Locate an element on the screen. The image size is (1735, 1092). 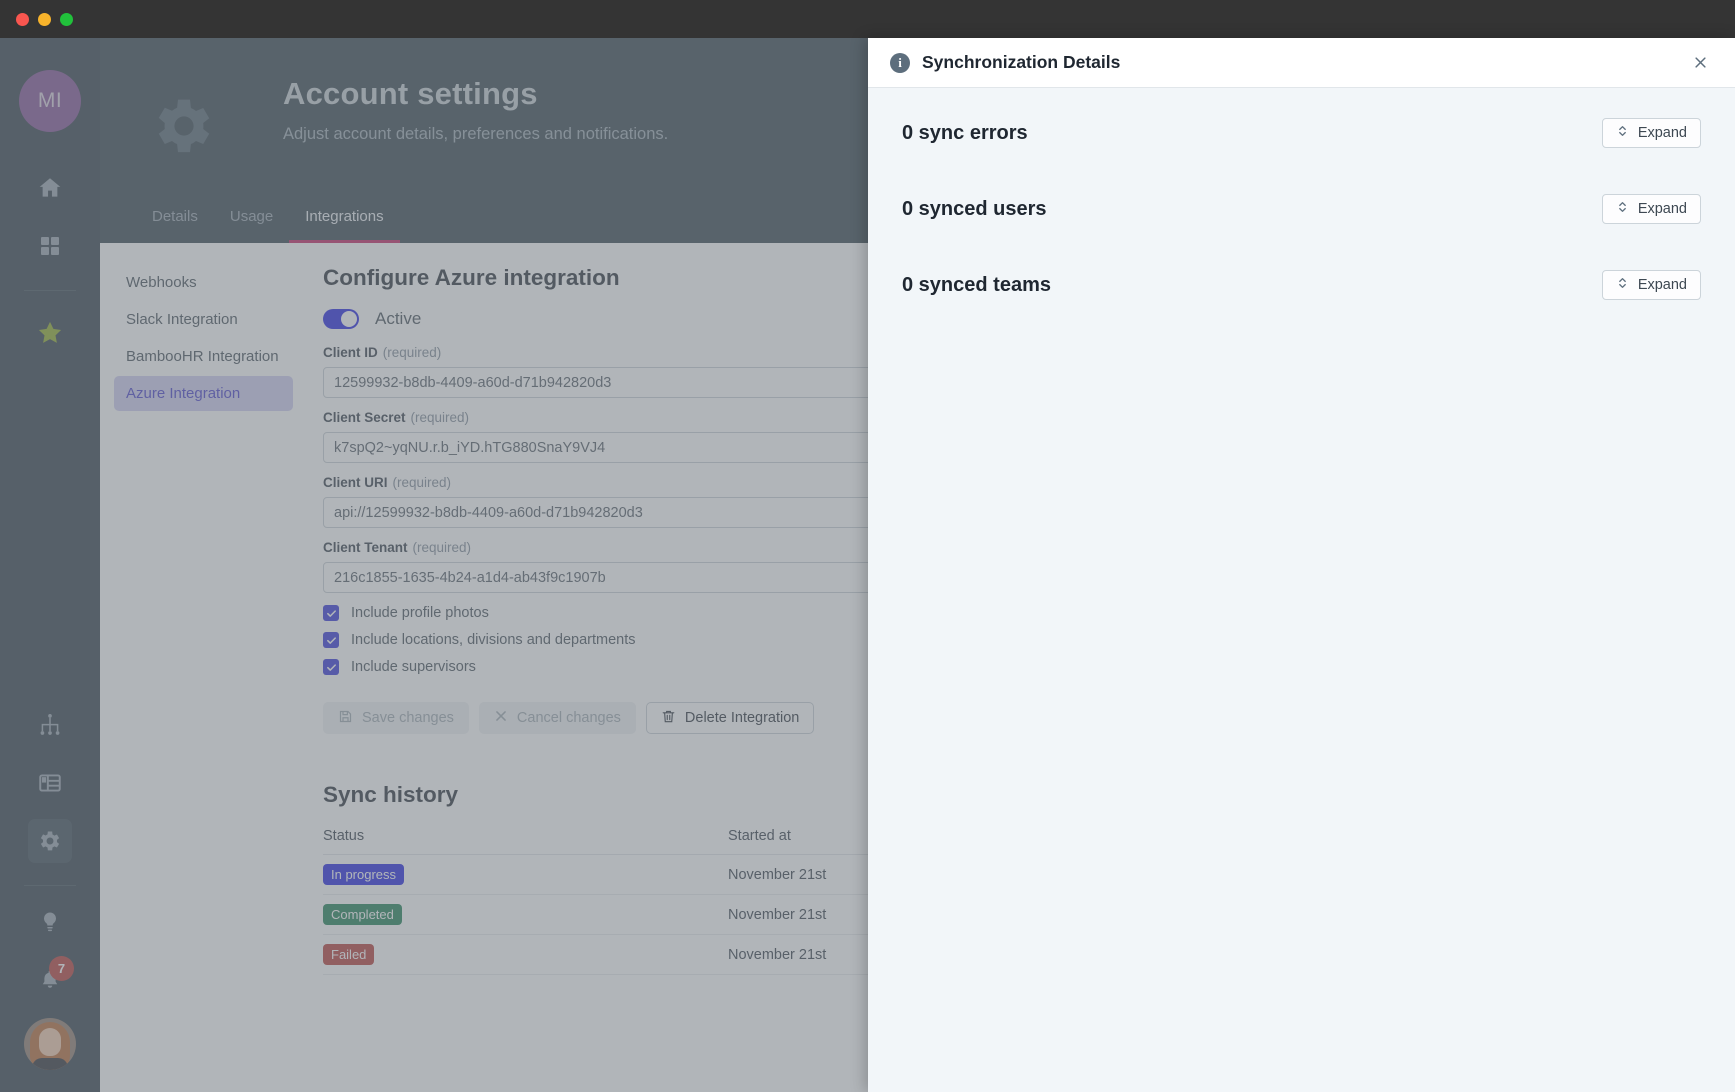
sidebar-item-notifications: 7 is located at coordinates (51, 979).